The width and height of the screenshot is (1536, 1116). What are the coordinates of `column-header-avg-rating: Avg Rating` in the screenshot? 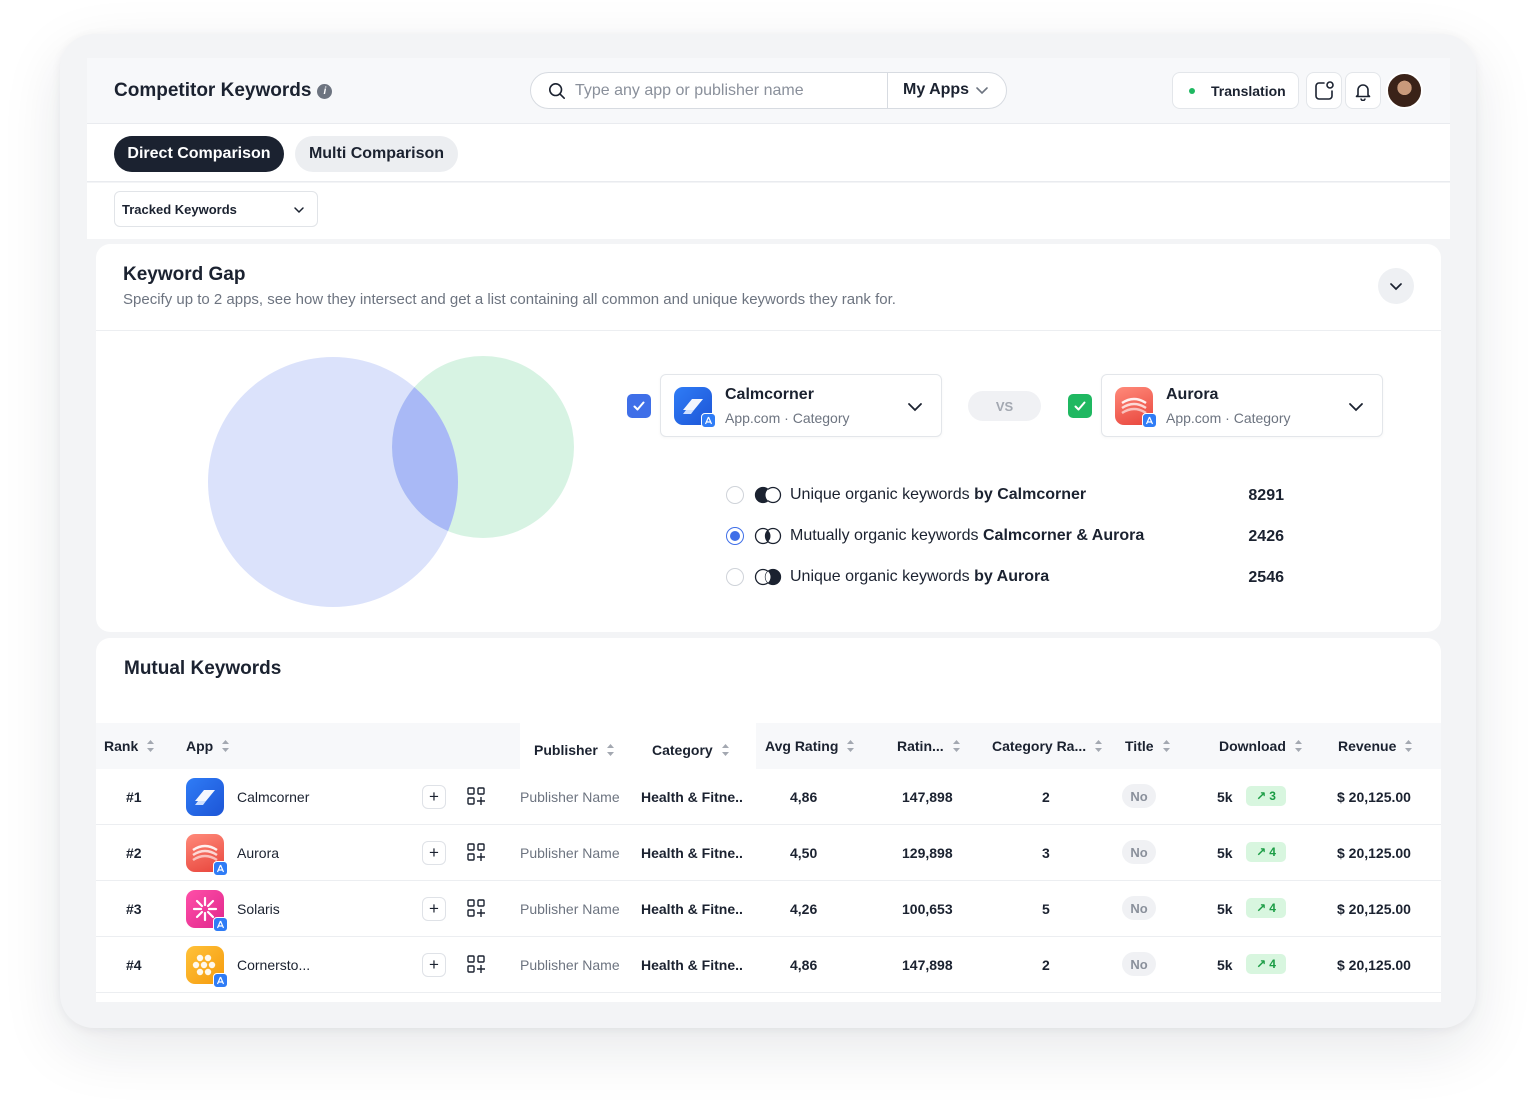 It's located at (810, 746).